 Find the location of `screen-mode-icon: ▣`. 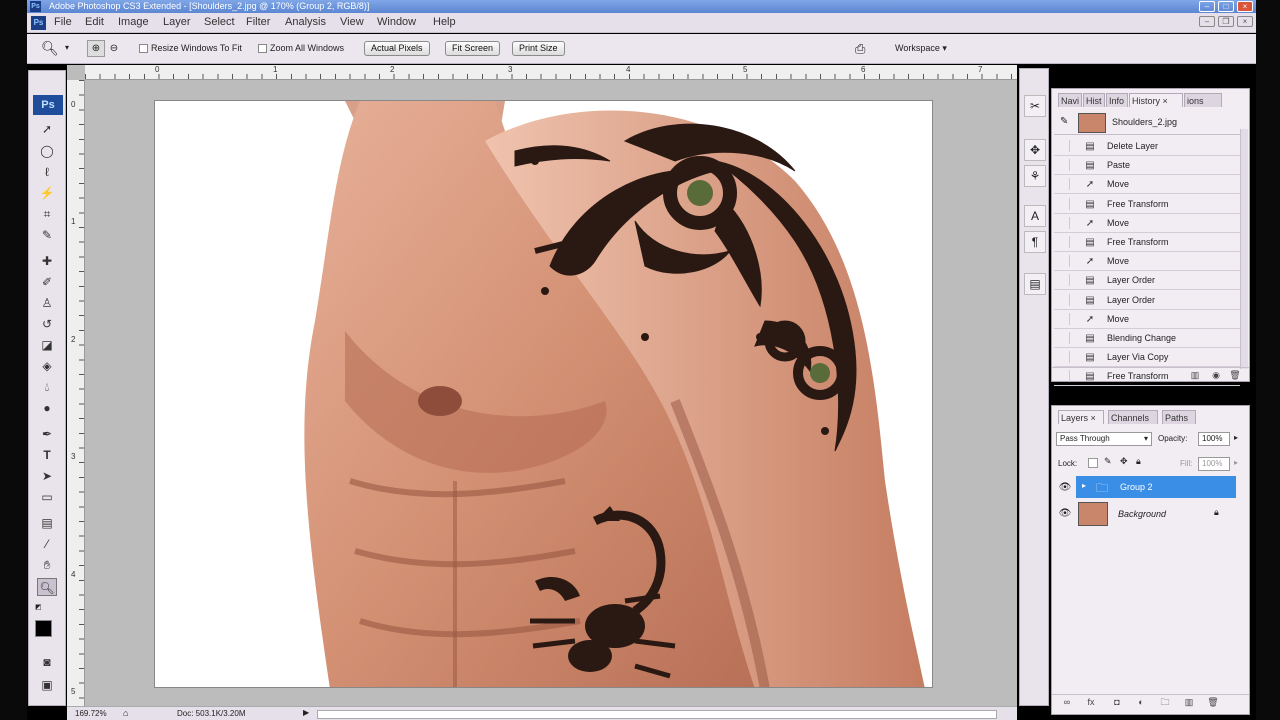

screen-mode-icon: ▣ is located at coordinates (47, 685).